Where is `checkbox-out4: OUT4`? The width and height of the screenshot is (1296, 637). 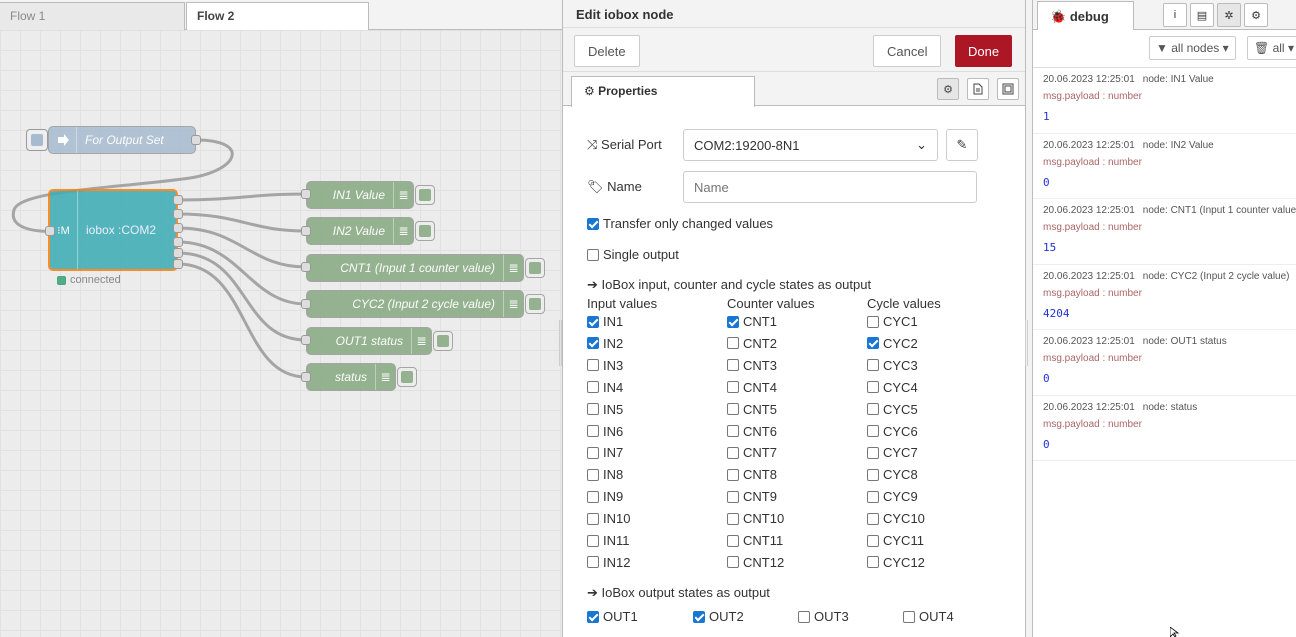
checkbox-out4: OUT4 is located at coordinates (928, 616).